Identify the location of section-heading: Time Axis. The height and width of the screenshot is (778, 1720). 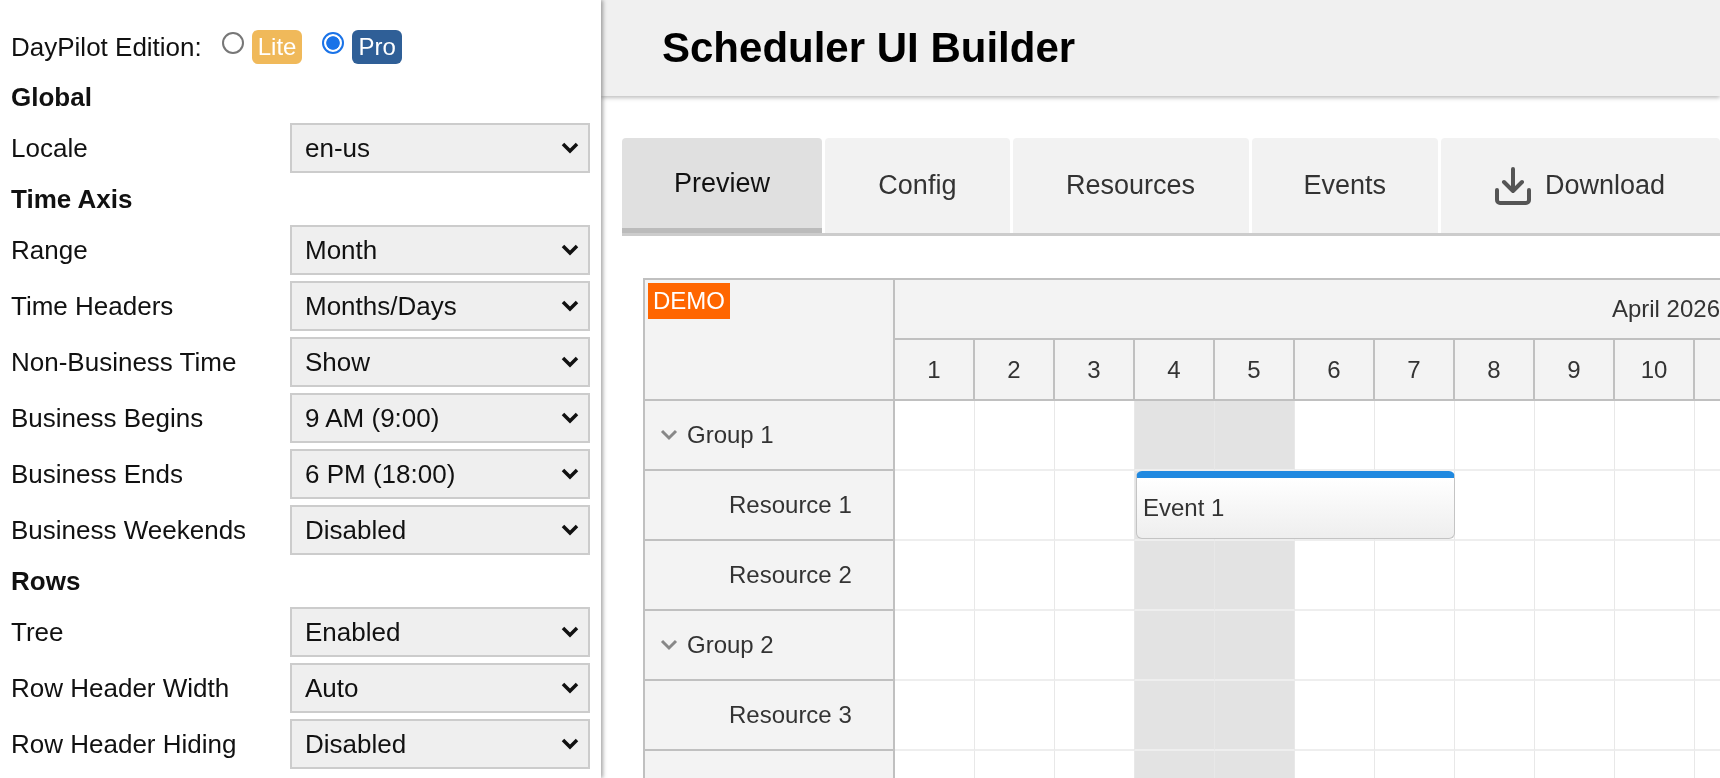
(72, 199).